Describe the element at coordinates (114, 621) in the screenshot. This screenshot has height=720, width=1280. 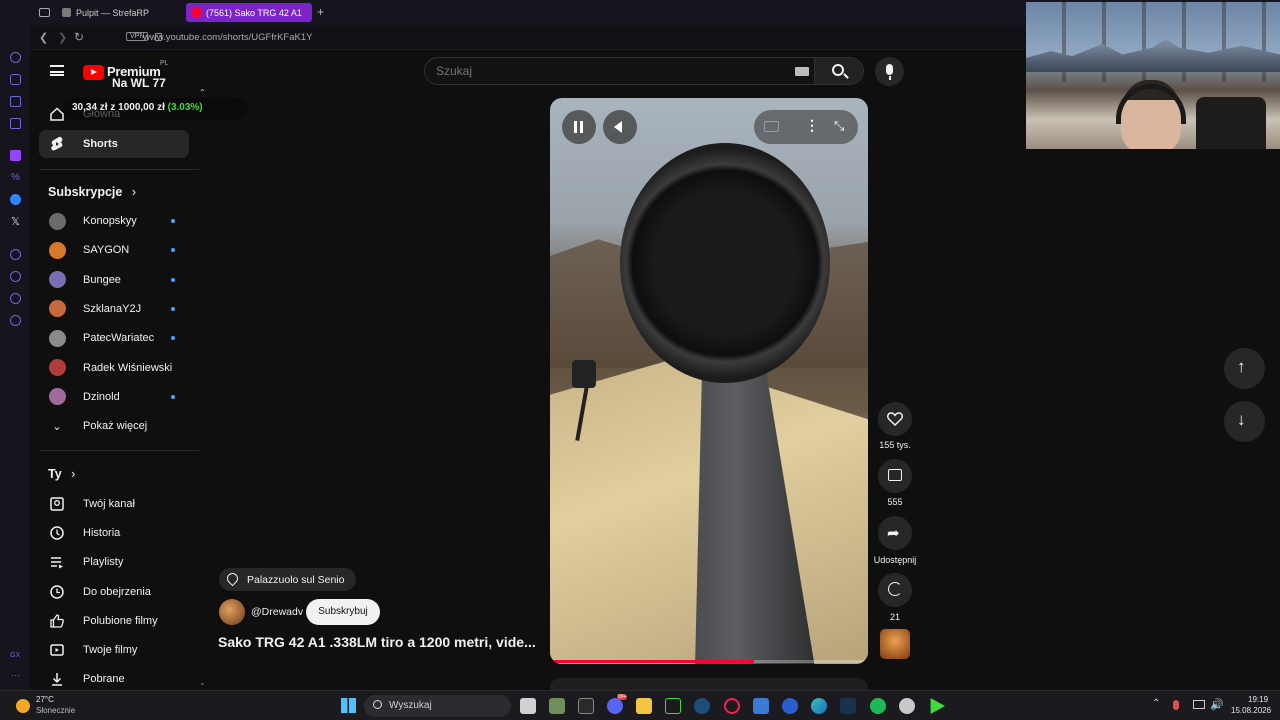
I see `you-item: Polubione filmy` at that location.